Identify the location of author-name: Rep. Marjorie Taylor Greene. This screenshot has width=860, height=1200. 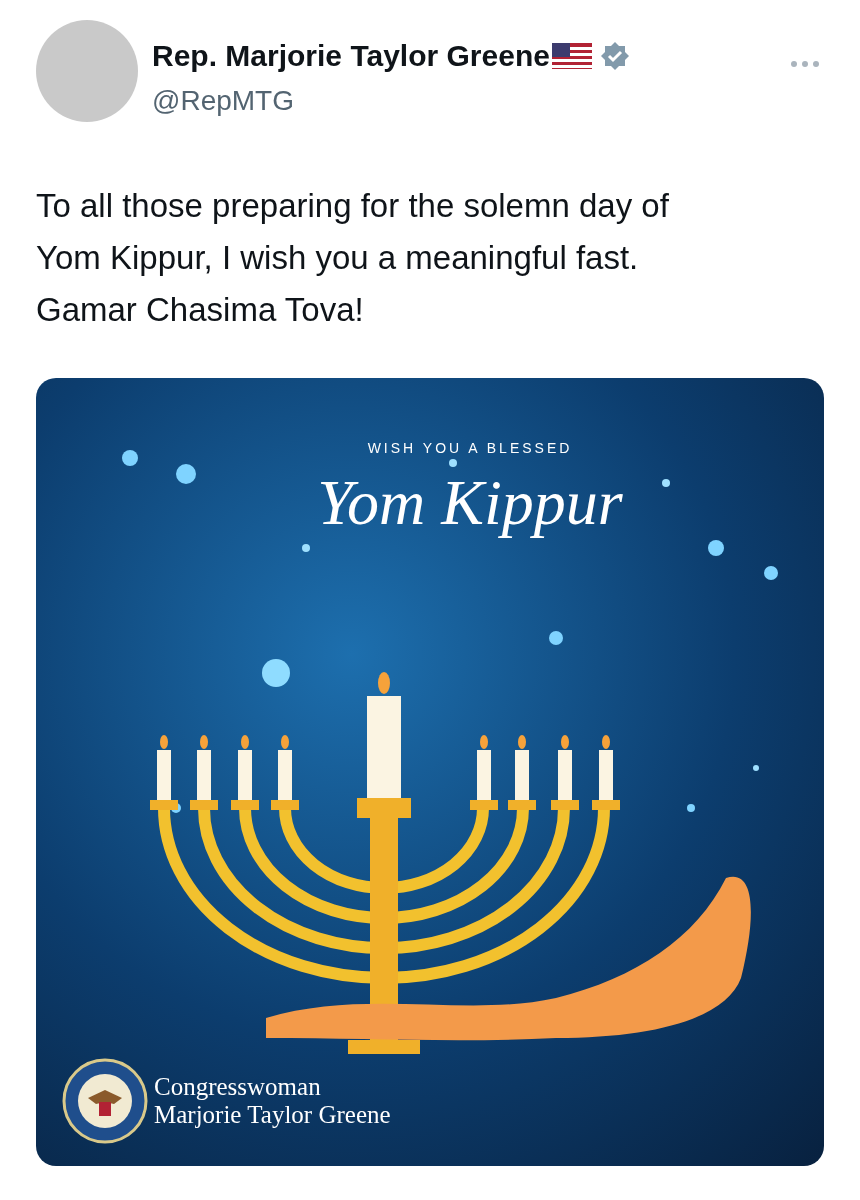
(351, 56).